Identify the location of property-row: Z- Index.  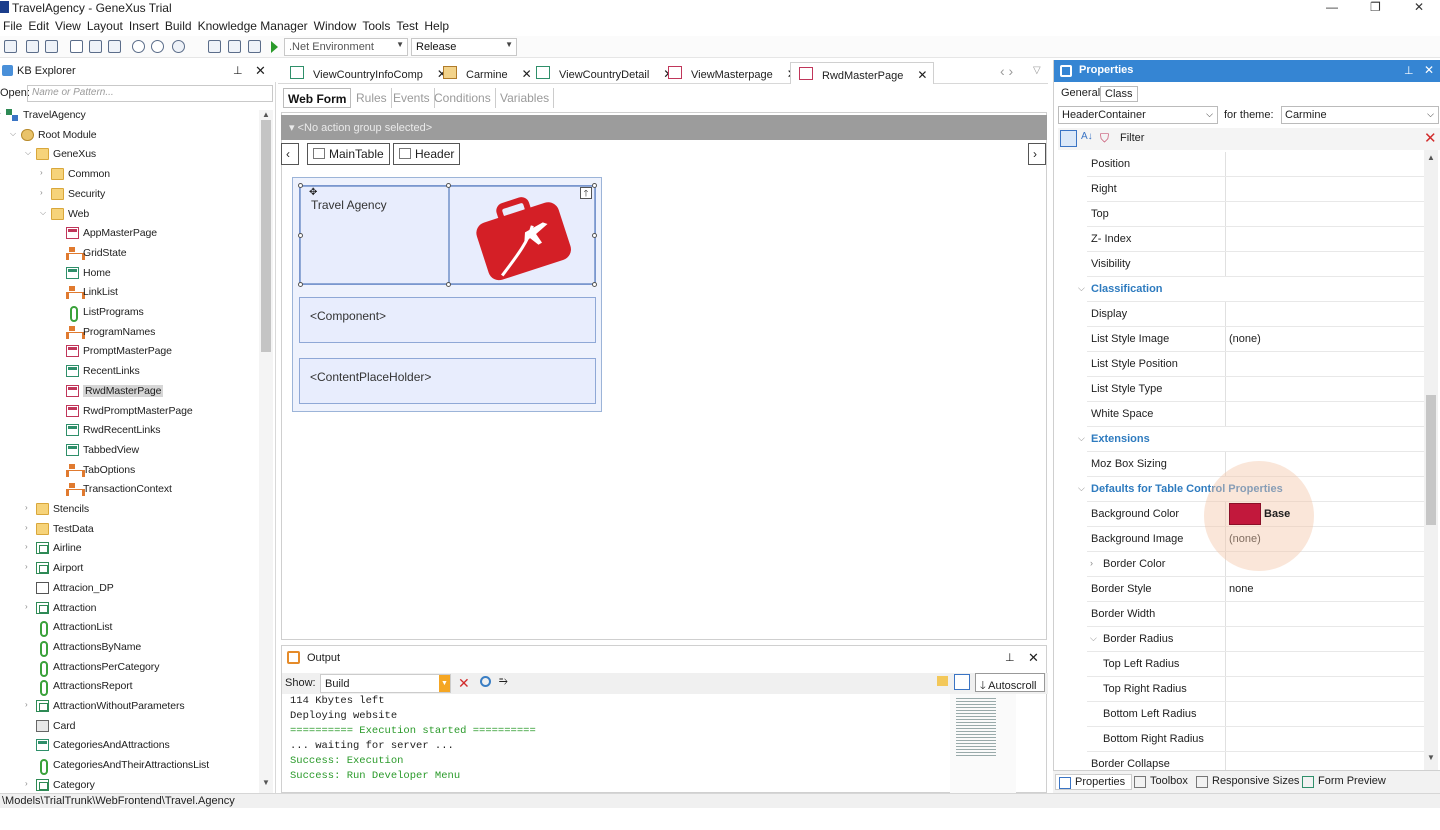
(1256, 239).